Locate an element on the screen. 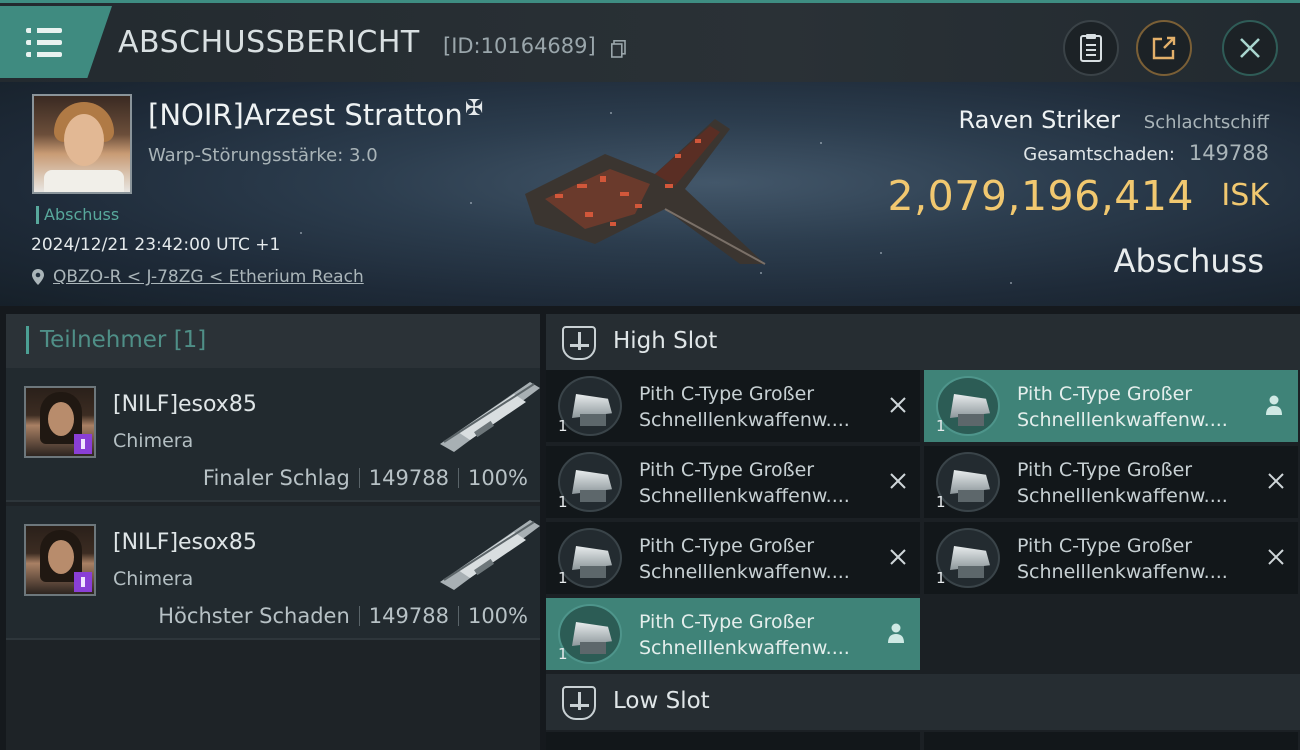  victim-ship-image is located at coordinates (645, 194).